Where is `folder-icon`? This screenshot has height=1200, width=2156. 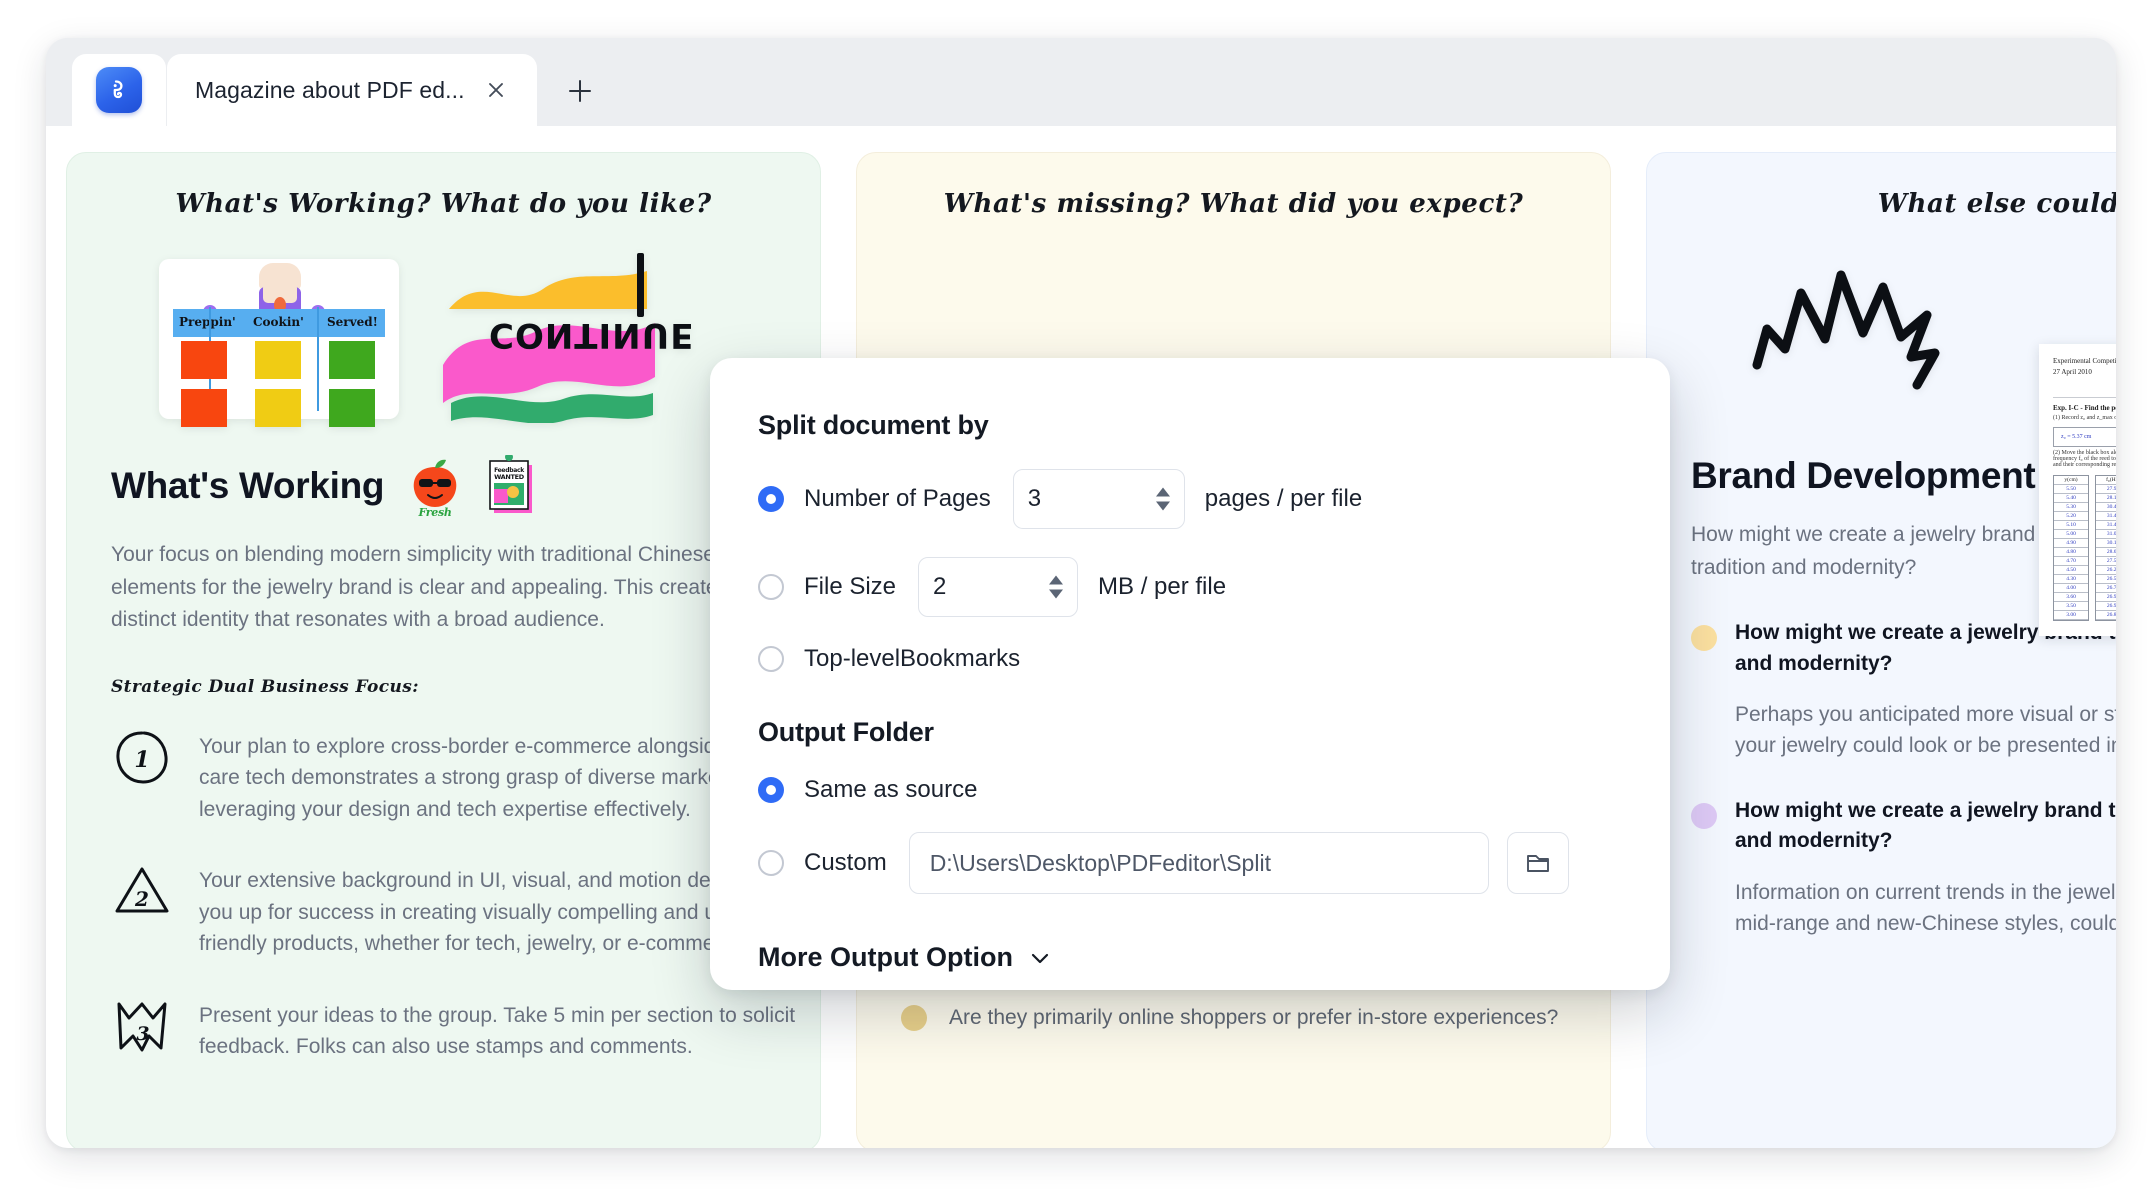
folder-icon is located at coordinates (1537, 863).